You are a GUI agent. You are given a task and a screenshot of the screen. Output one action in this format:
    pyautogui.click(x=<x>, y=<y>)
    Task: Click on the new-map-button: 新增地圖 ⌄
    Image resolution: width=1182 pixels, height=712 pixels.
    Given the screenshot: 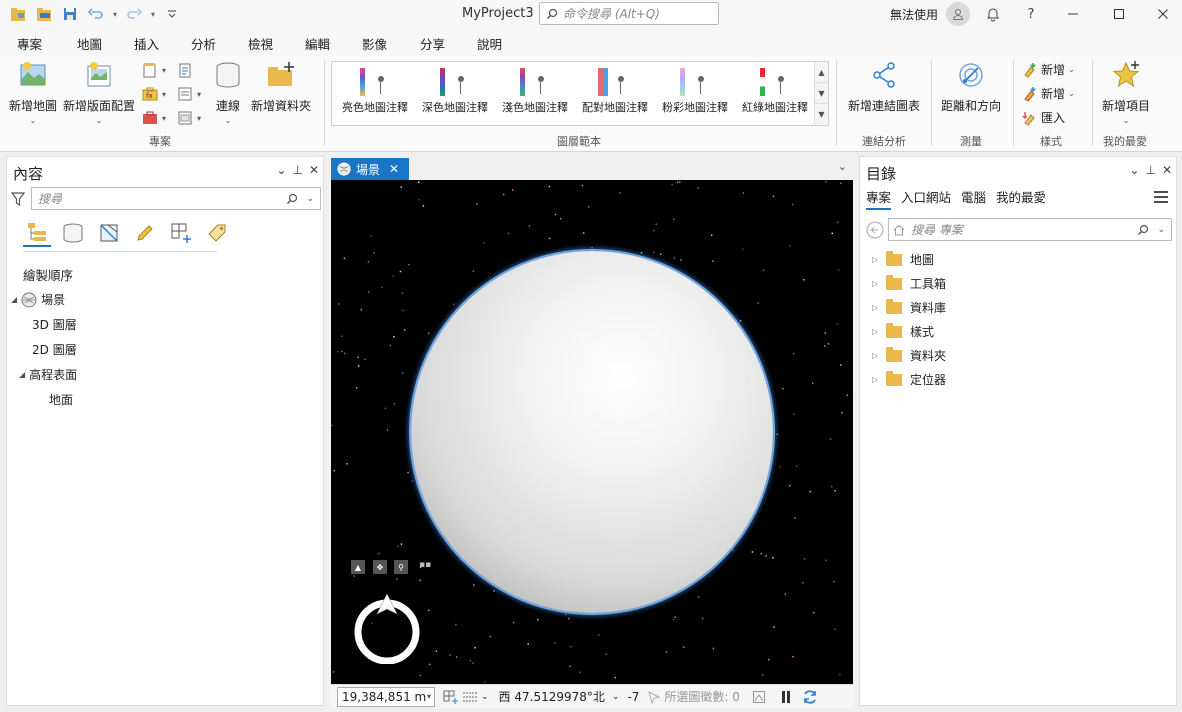 What is the action you would take?
    pyautogui.click(x=33, y=92)
    